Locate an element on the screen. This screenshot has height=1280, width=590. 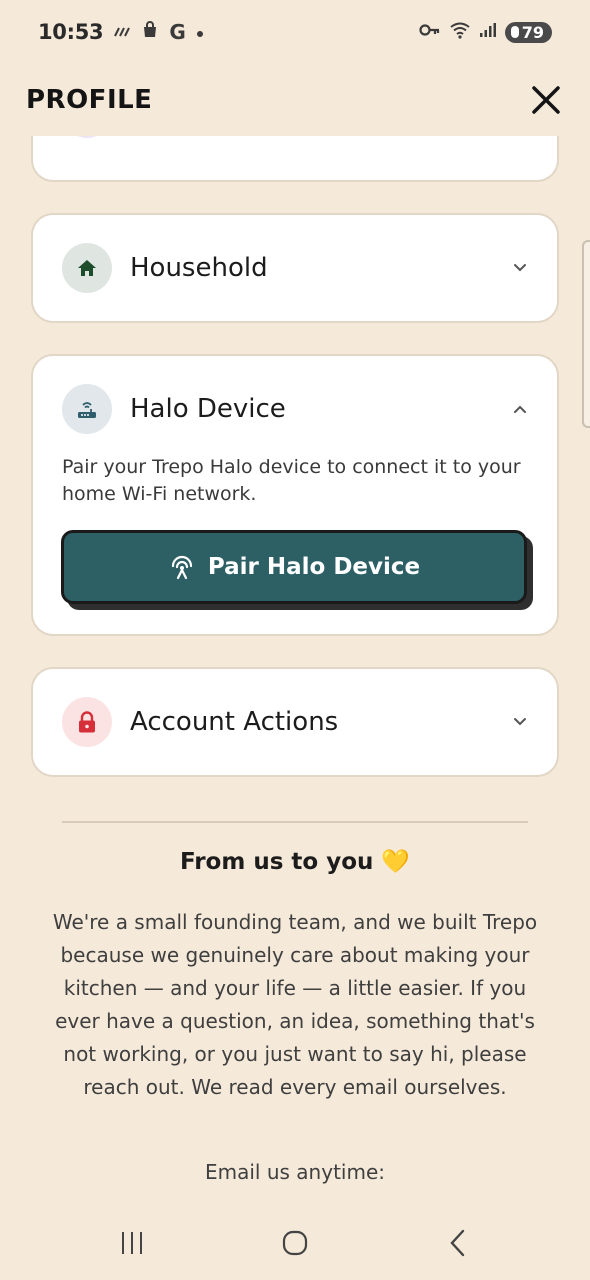
status-left: 10:53 G is located at coordinates (121, 32).